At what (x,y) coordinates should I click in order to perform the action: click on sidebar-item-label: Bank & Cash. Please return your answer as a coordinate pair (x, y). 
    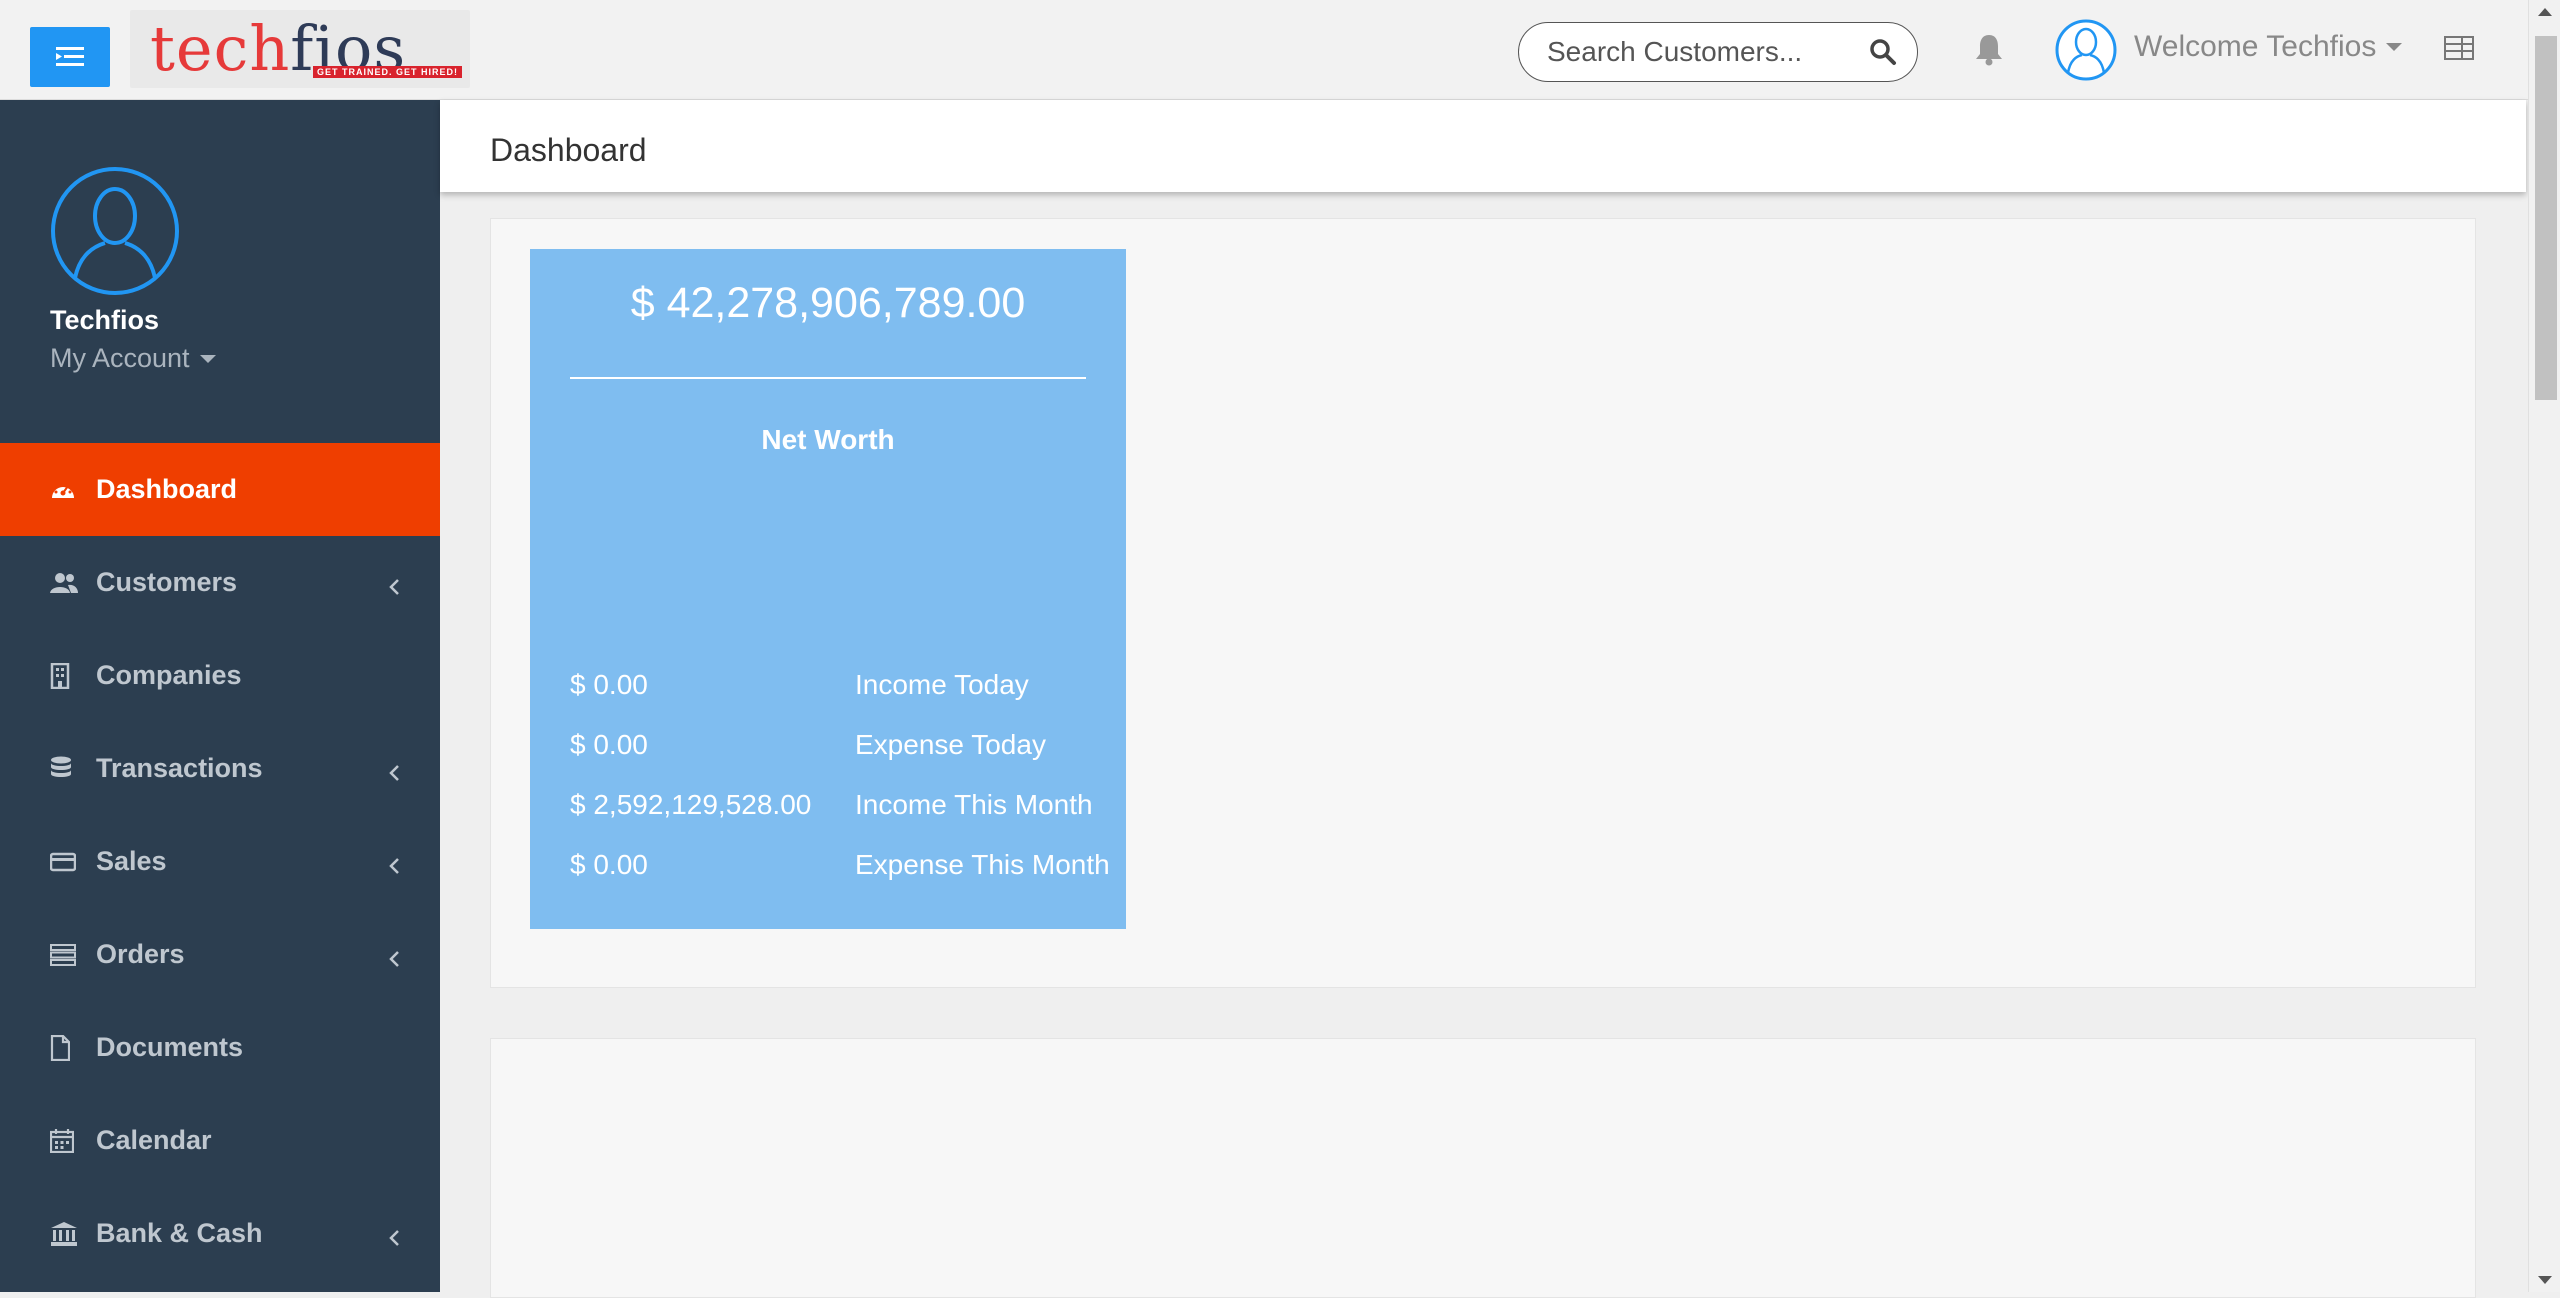
    Looking at the image, I should click on (179, 1233).